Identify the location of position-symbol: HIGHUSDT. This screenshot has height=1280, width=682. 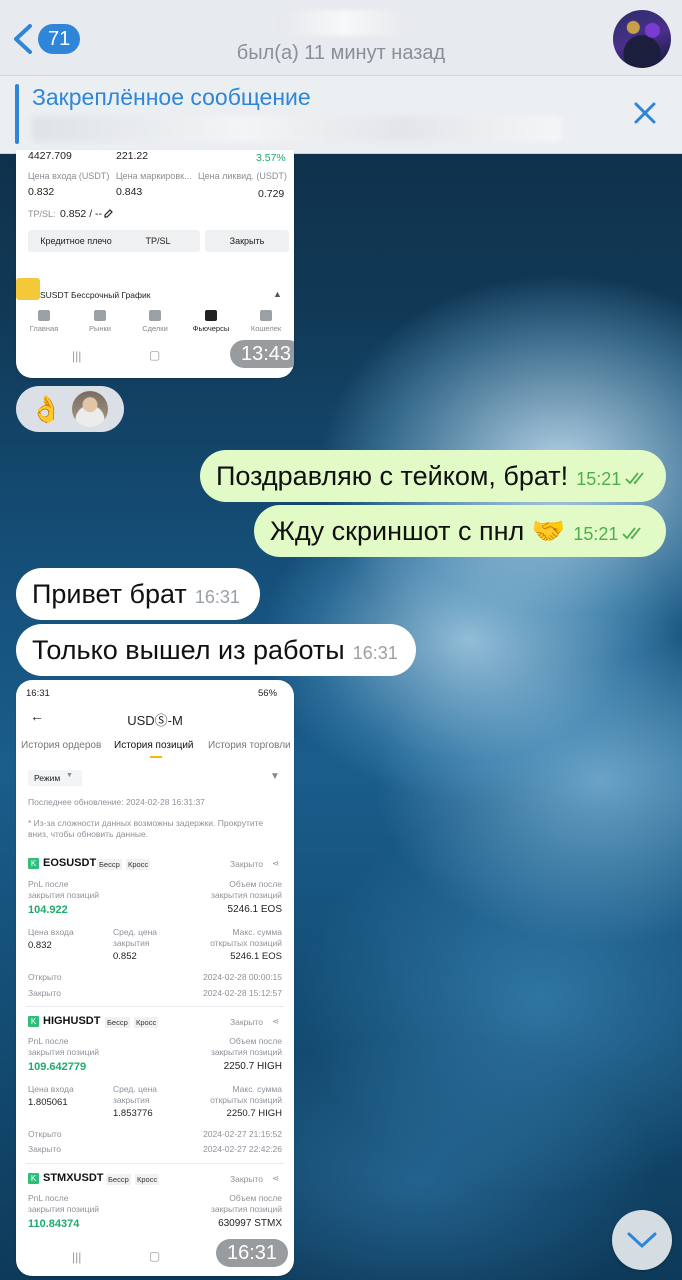
(72, 1021).